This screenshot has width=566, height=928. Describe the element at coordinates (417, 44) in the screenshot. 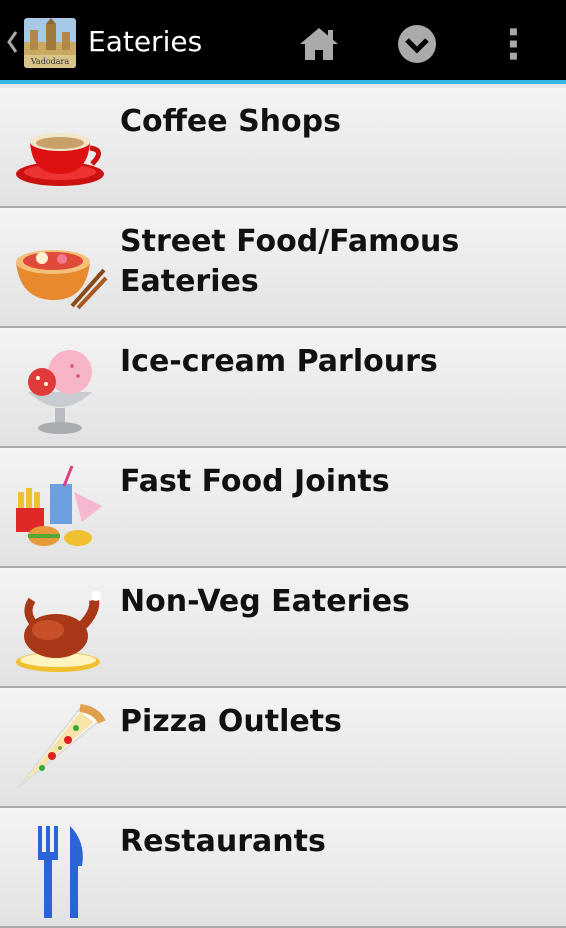

I see `check-circle-icon` at that location.